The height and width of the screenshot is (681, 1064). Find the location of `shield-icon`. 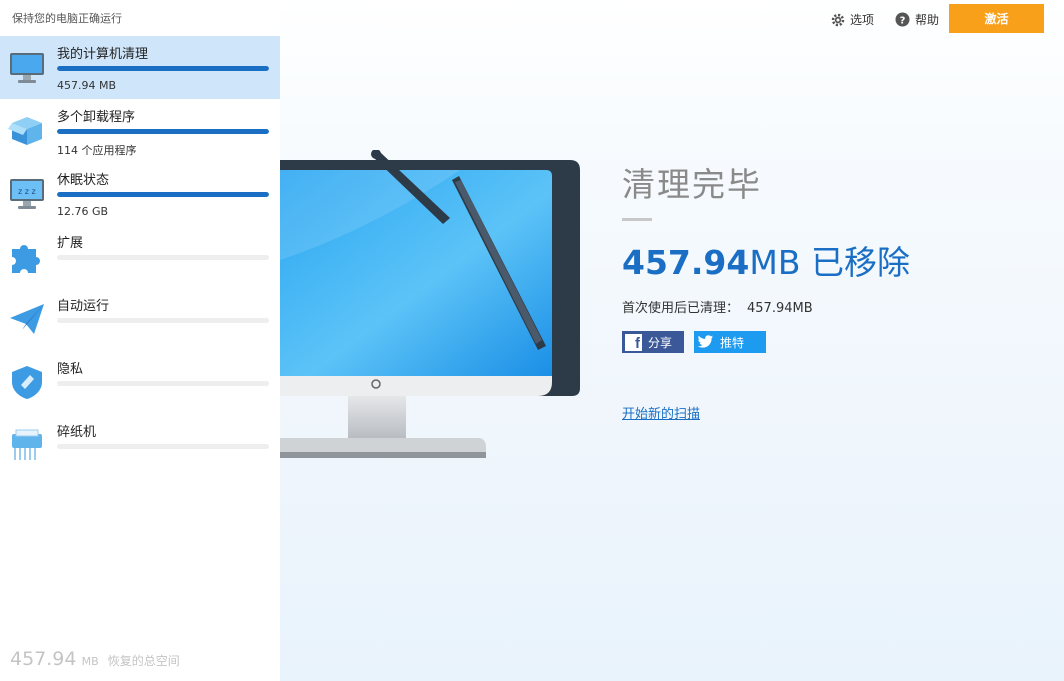

shield-icon is located at coordinates (27, 382).